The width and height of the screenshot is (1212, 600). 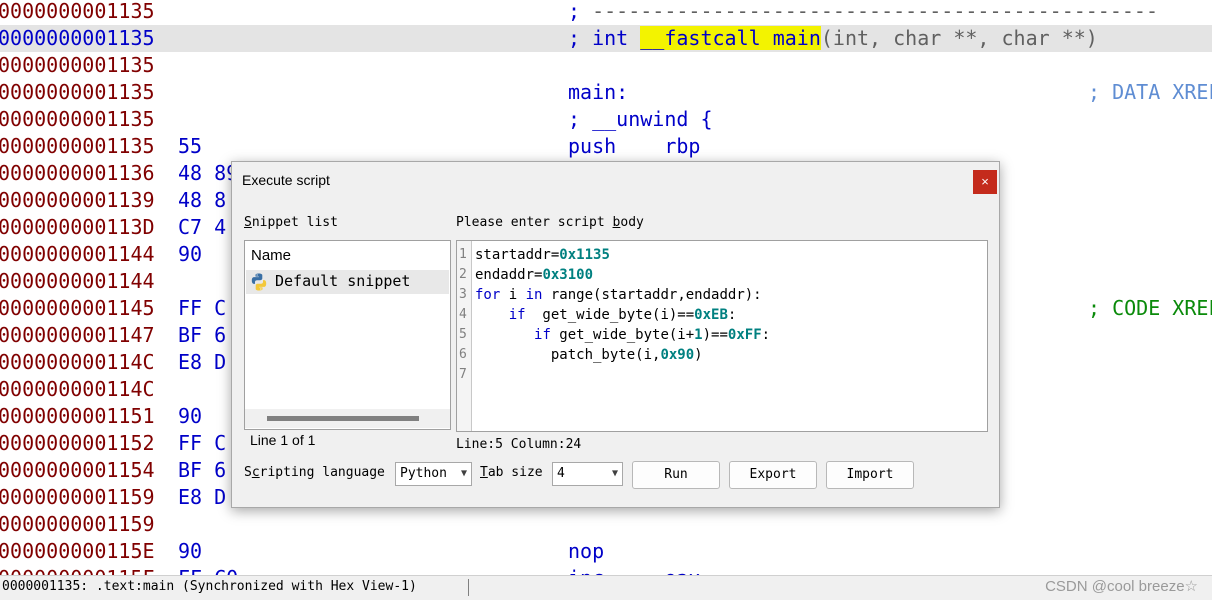 What do you see at coordinates (1150, 308) in the screenshot?
I see `xref-comment: ; CODE XREF` at bounding box center [1150, 308].